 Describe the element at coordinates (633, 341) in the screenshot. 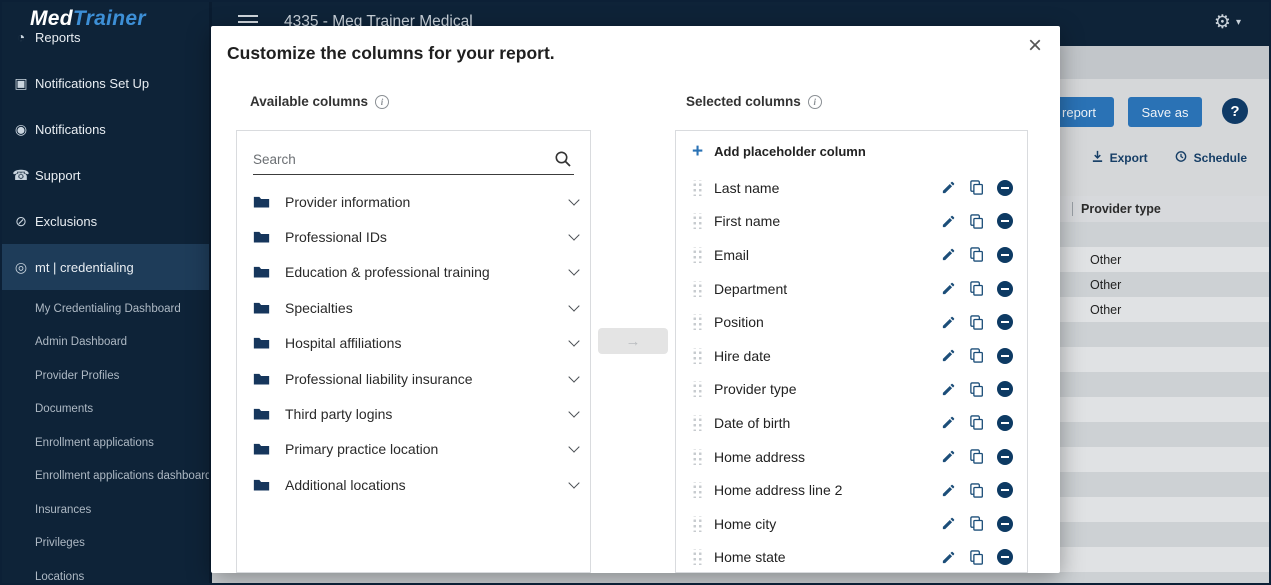

I see `move-right-button: →` at that location.